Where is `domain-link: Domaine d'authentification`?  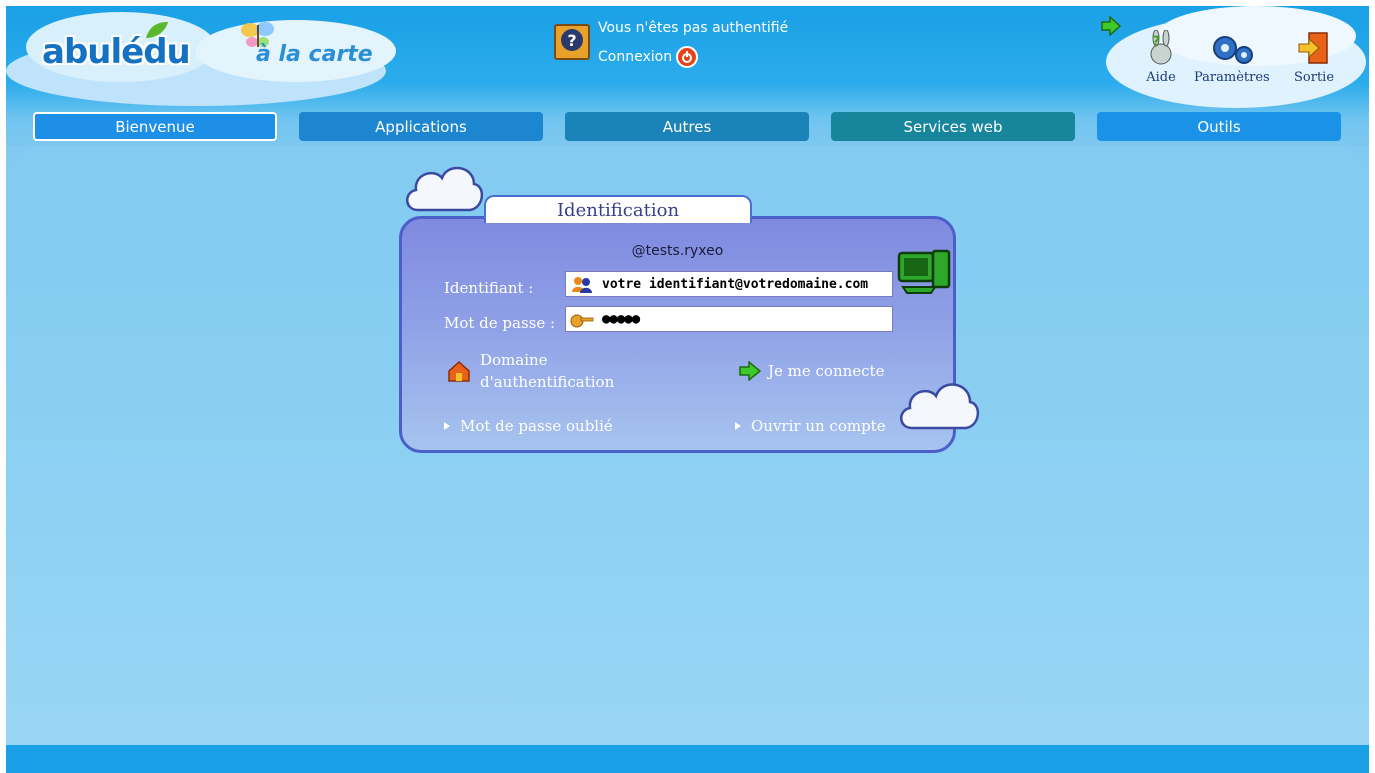 domain-link: Domaine d'authentification is located at coordinates (530, 371).